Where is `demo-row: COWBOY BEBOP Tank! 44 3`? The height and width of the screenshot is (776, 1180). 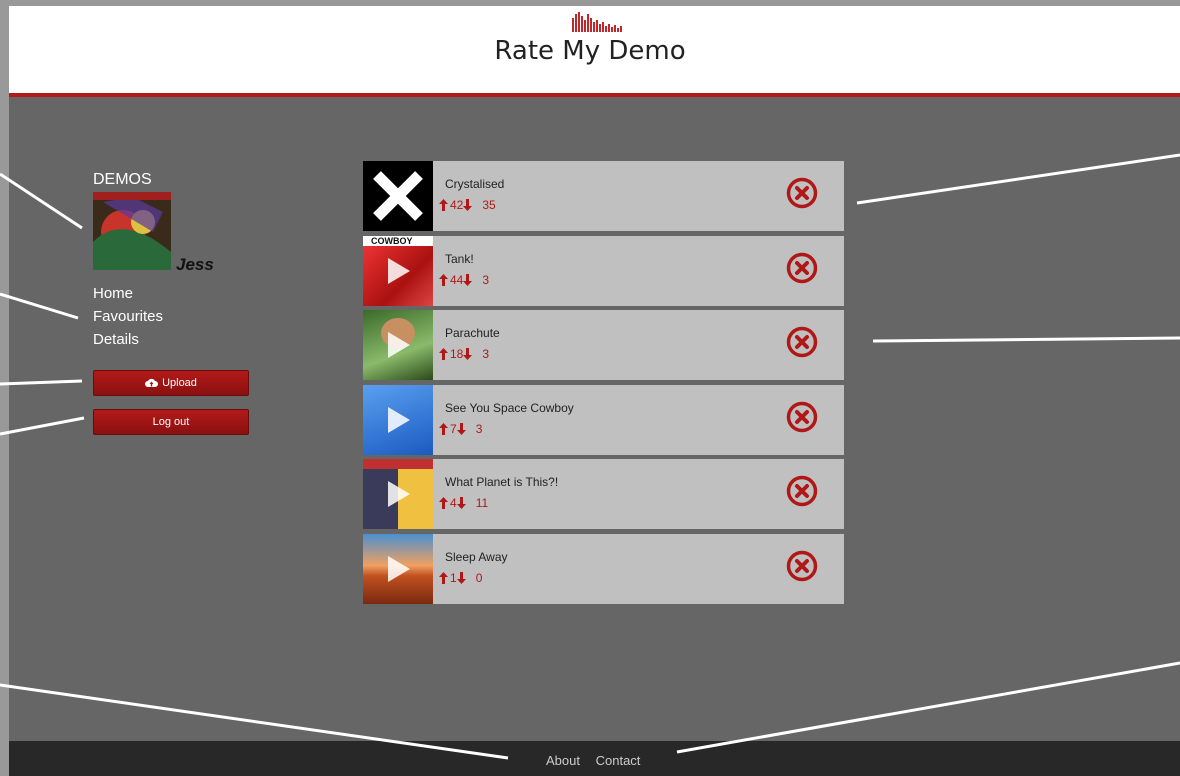
demo-row: COWBOY BEBOP Tank! 44 3 is located at coordinates (603, 270).